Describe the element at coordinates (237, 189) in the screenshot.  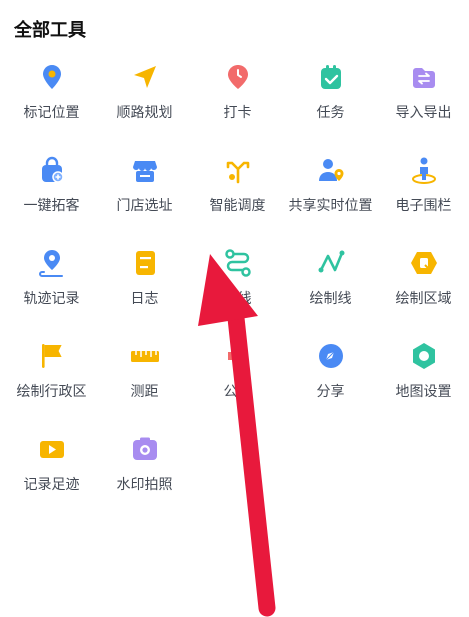
I see `tool-smart-dispatch: 智能调度` at that location.